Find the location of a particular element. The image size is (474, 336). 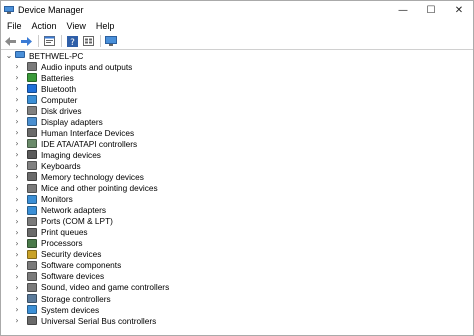

tree-item: › Processors is located at coordinates (237, 243).